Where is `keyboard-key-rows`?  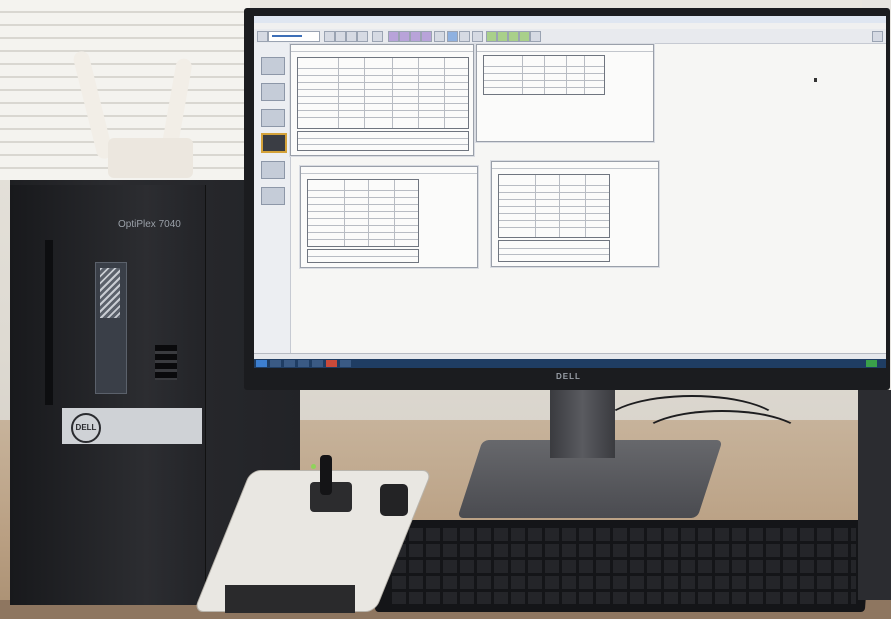
keyboard-key-rows is located at coordinates (624, 566).